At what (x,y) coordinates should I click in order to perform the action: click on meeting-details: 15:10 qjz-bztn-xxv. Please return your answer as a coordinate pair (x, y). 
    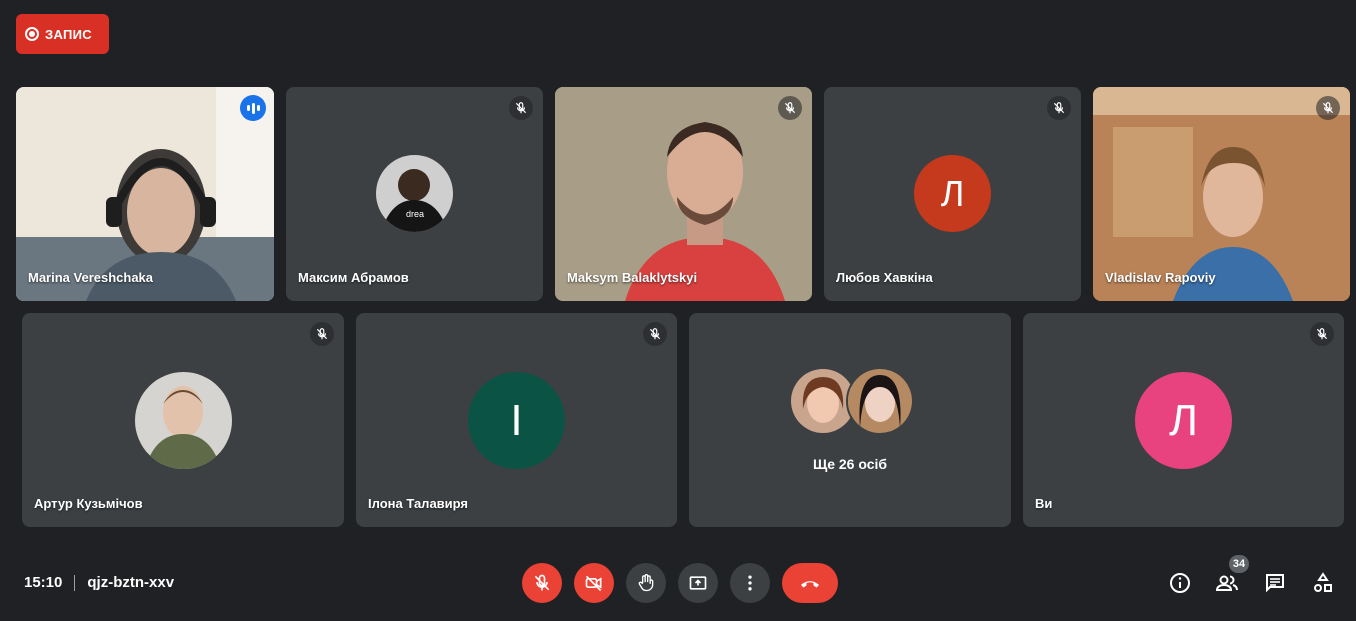
    Looking at the image, I should click on (99, 582).